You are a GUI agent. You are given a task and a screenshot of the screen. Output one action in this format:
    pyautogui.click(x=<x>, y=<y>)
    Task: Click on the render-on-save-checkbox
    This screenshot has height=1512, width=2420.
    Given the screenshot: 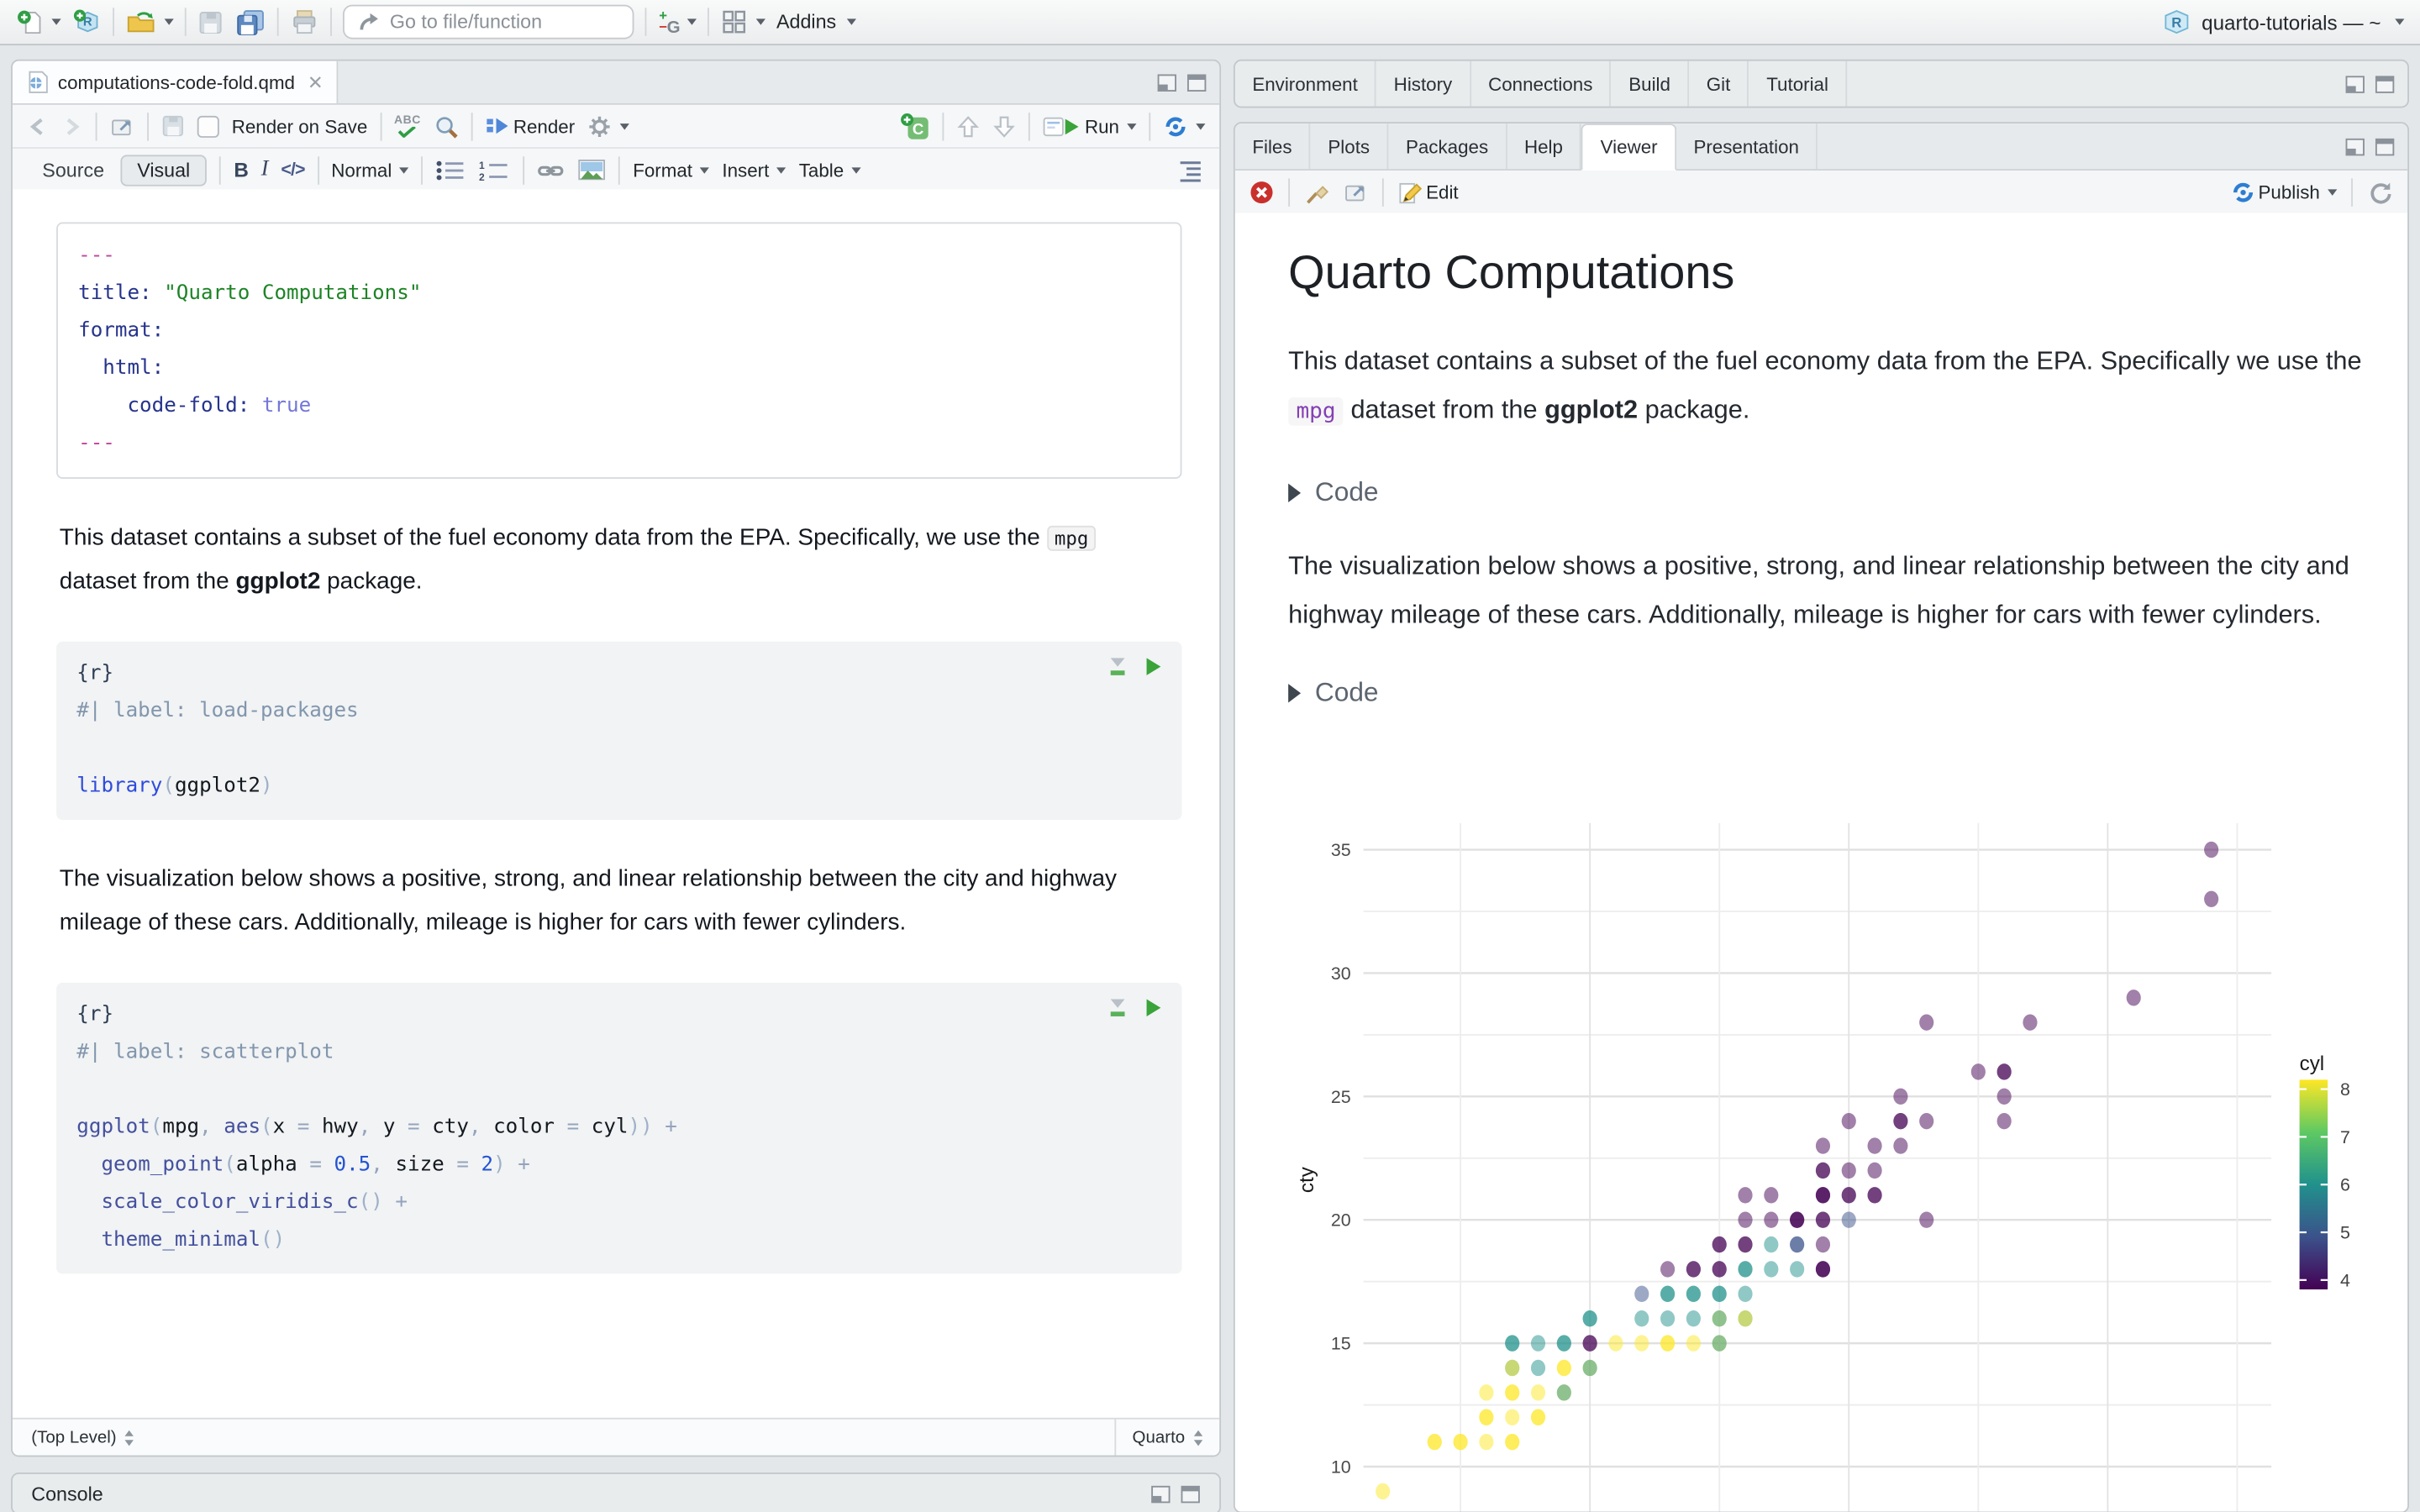 What is the action you would take?
    pyautogui.click(x=208, y=126)
    